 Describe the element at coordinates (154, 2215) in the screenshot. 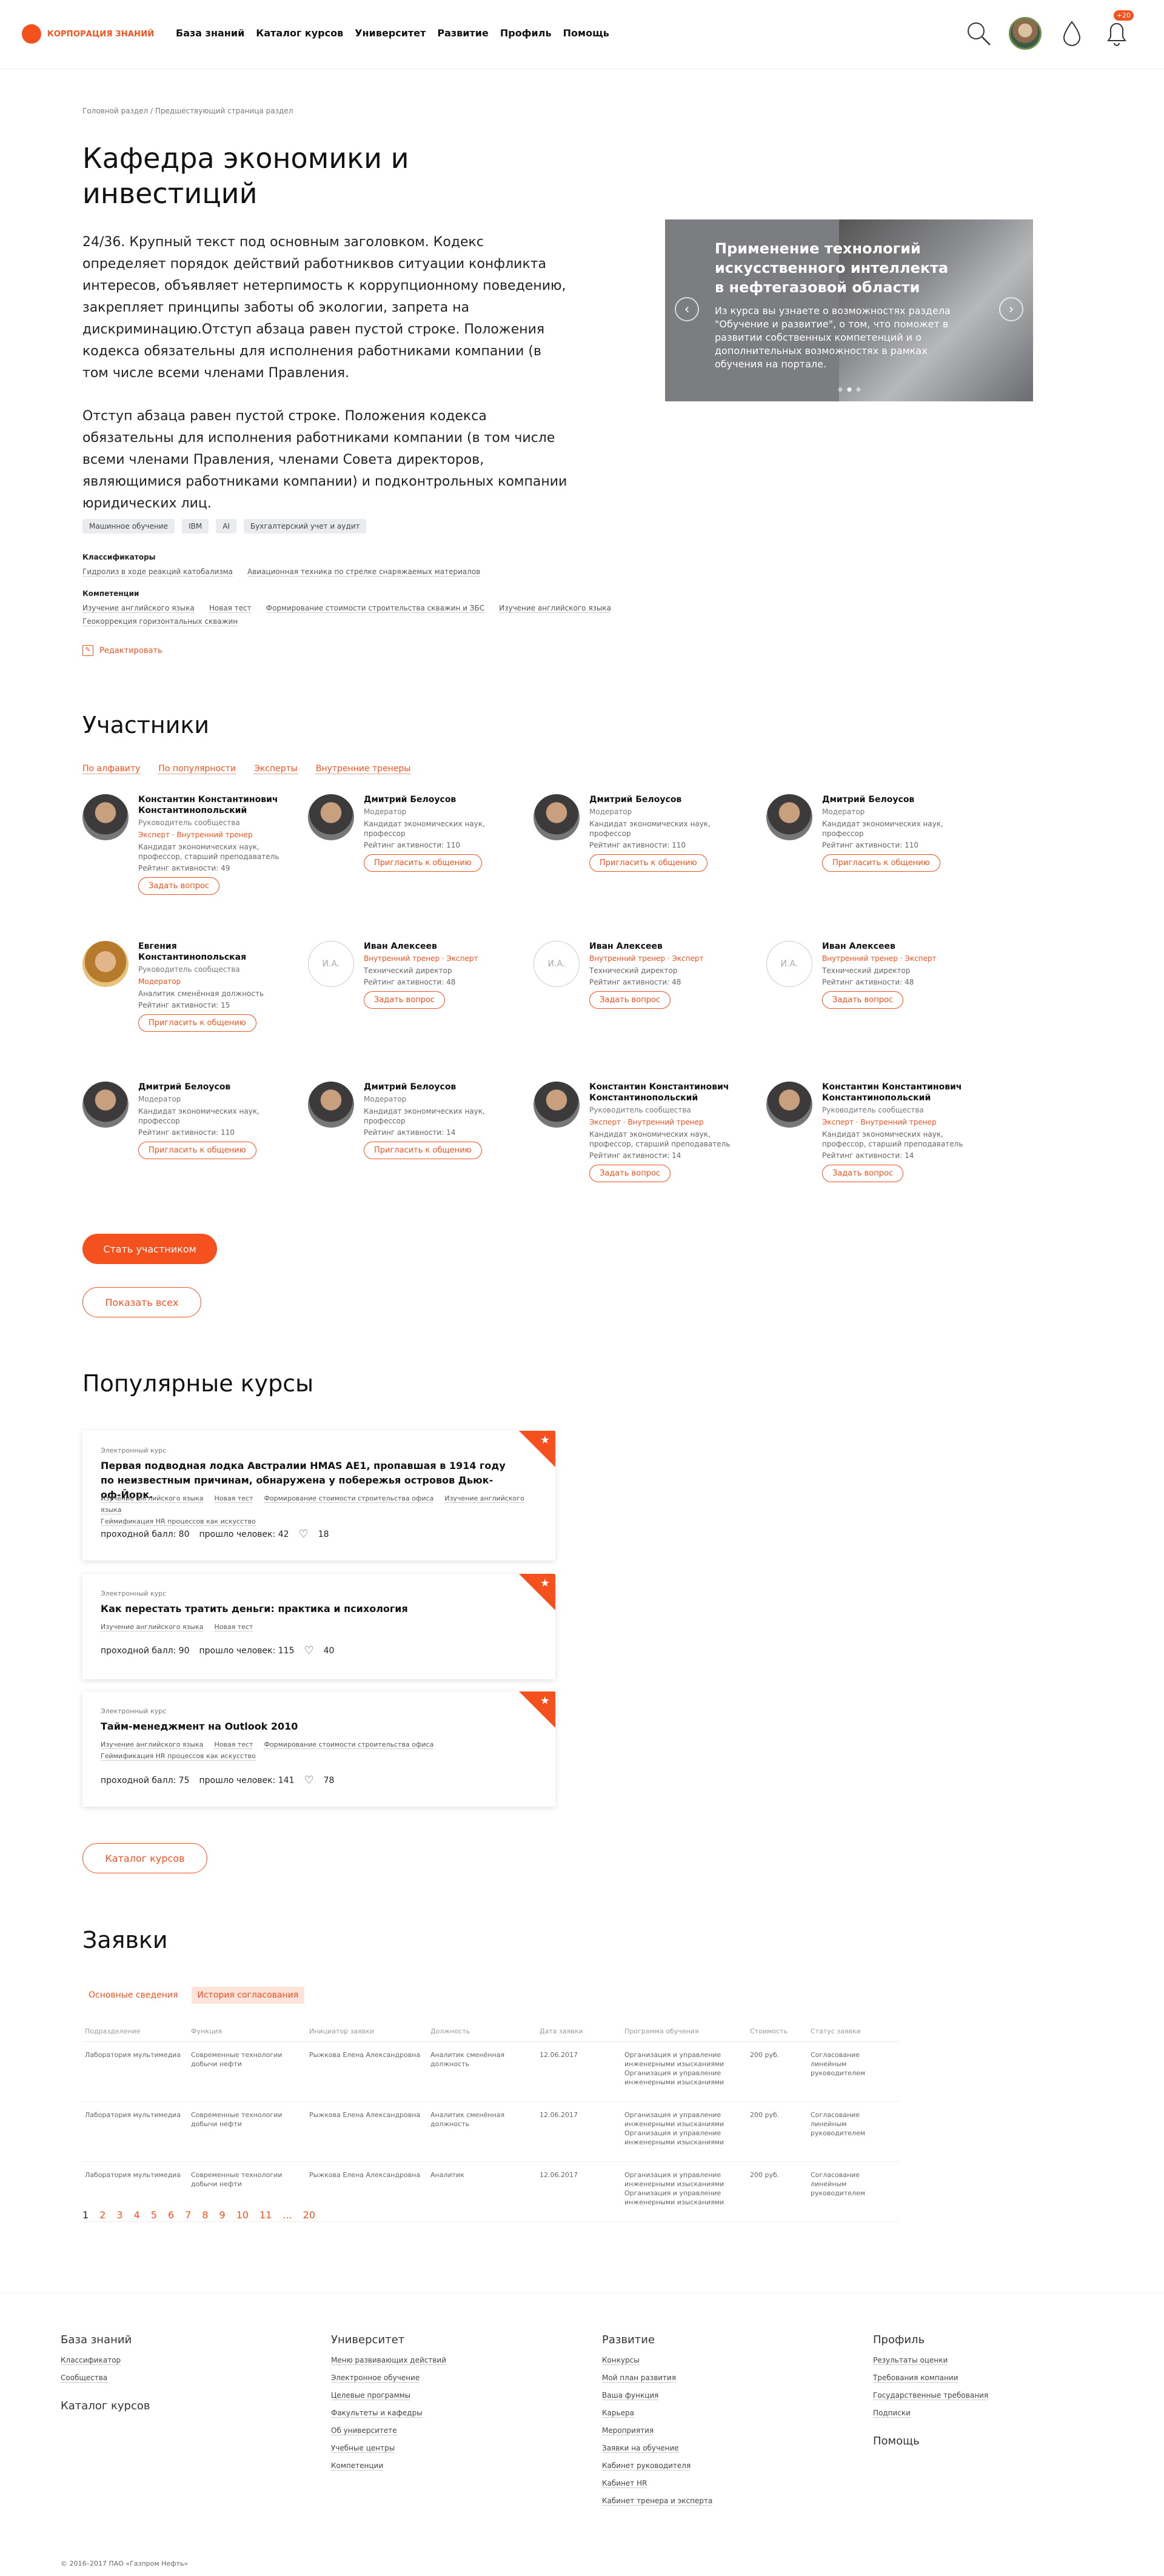

I see `page-link: 5` at that location.